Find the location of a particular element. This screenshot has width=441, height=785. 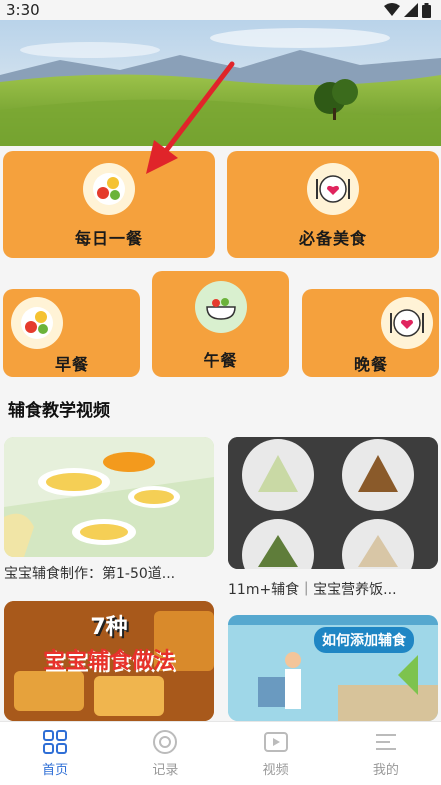

heart-plate-icon is located at coordinates (333, 189).